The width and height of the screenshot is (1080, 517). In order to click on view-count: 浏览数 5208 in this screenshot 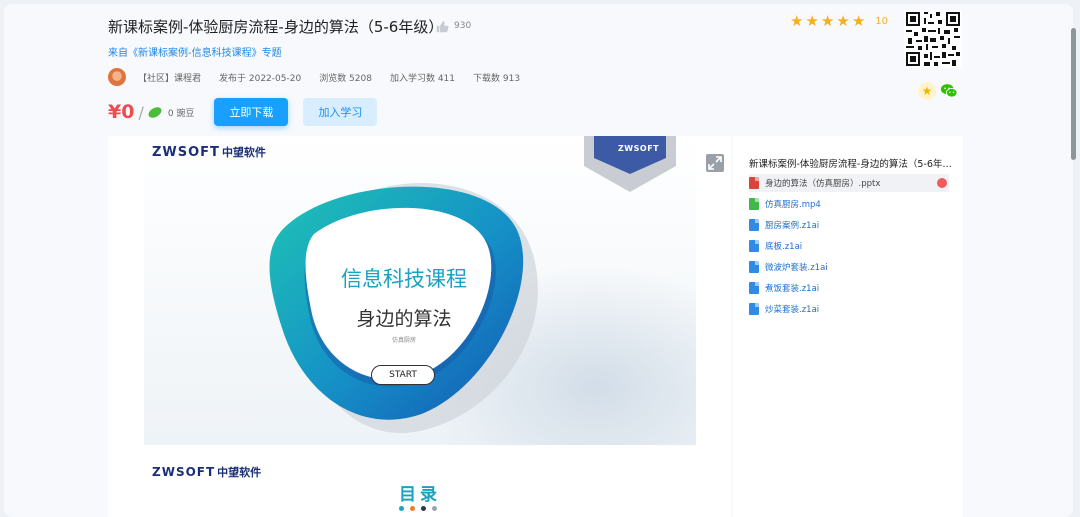, I will do `click(345, 78)`.